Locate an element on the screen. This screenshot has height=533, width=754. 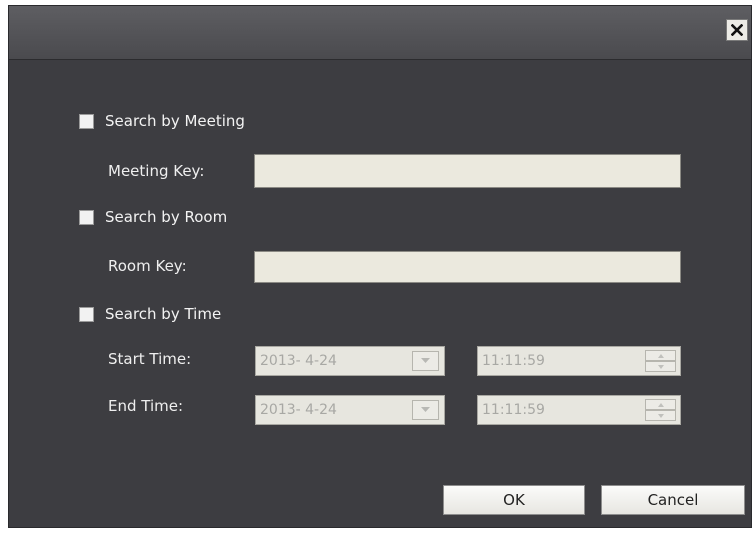
meeting-key-input is located at coordinates (467, 171).